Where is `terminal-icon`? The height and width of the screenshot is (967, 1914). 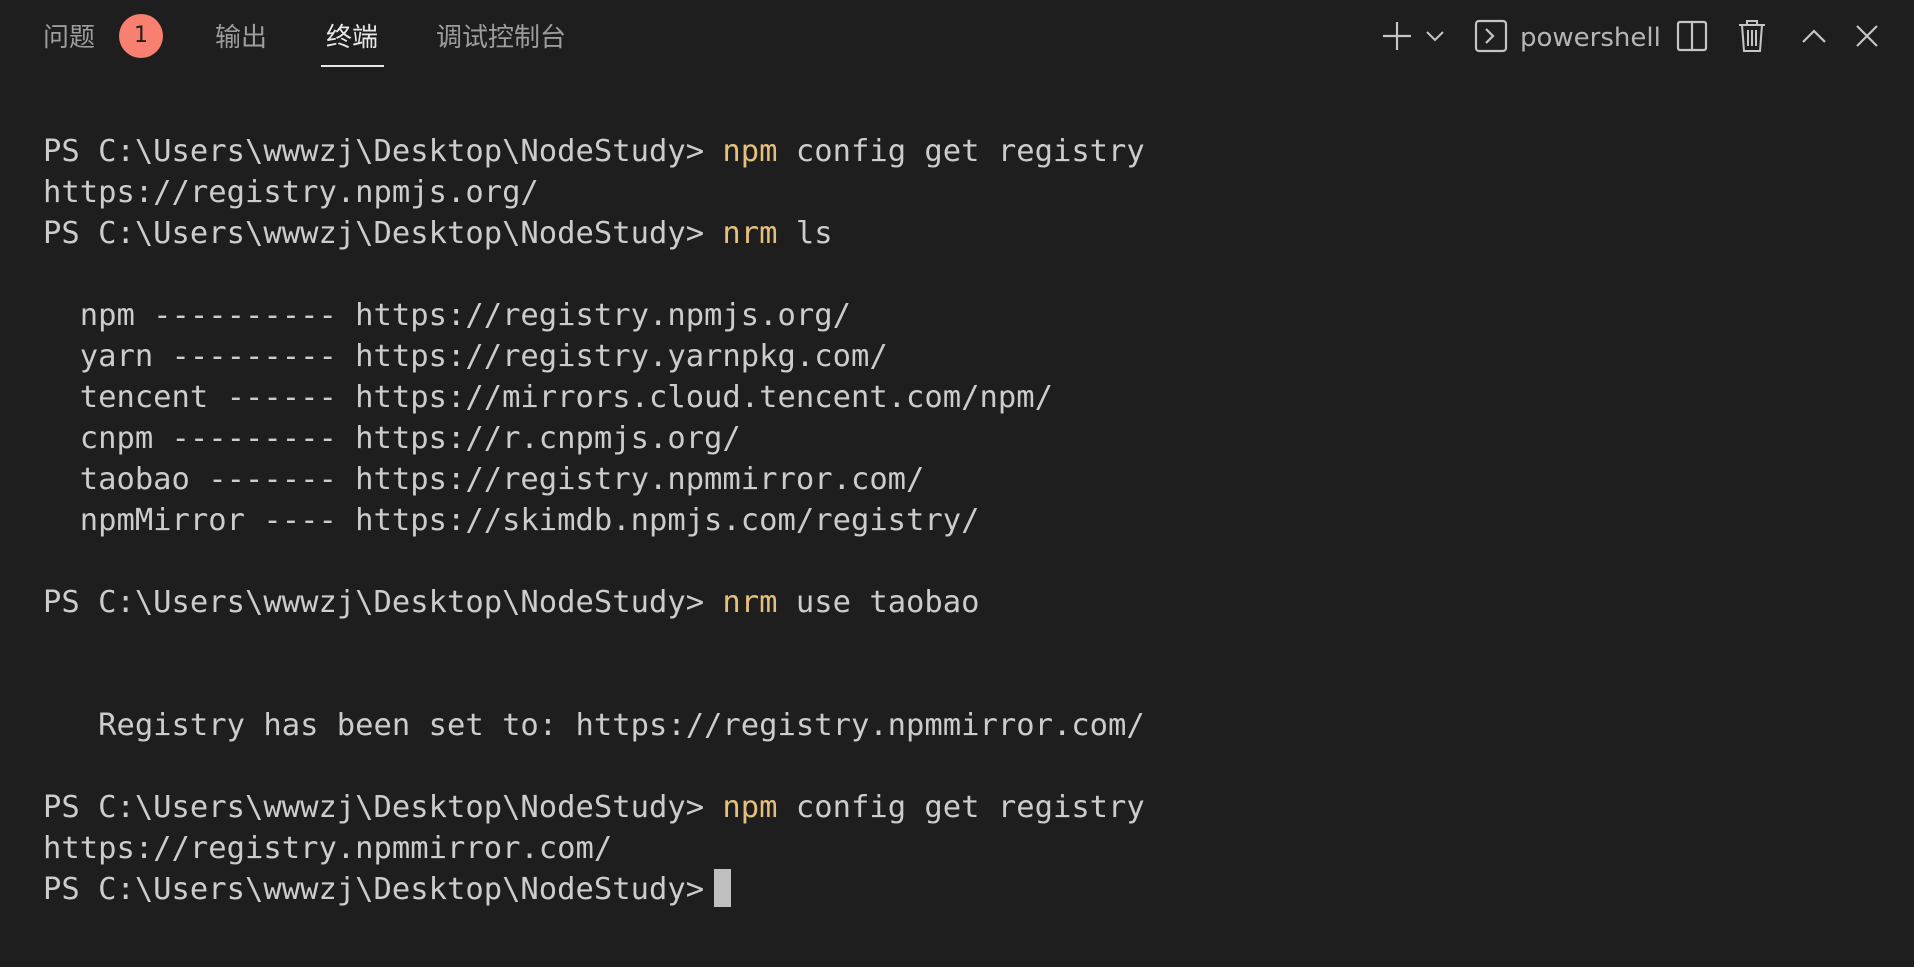
terminal-icon is located at coordinates (1491, 36).